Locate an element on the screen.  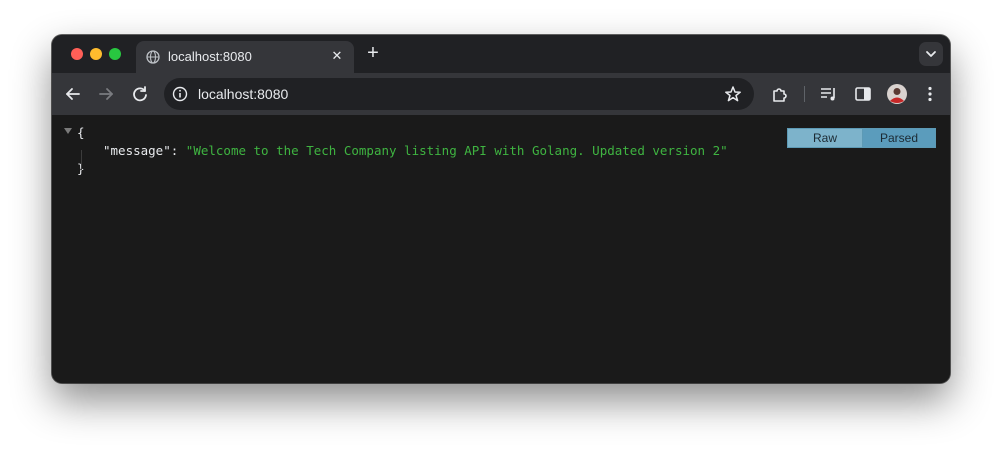
plus-icon: + is located at coordinates (373, 54).